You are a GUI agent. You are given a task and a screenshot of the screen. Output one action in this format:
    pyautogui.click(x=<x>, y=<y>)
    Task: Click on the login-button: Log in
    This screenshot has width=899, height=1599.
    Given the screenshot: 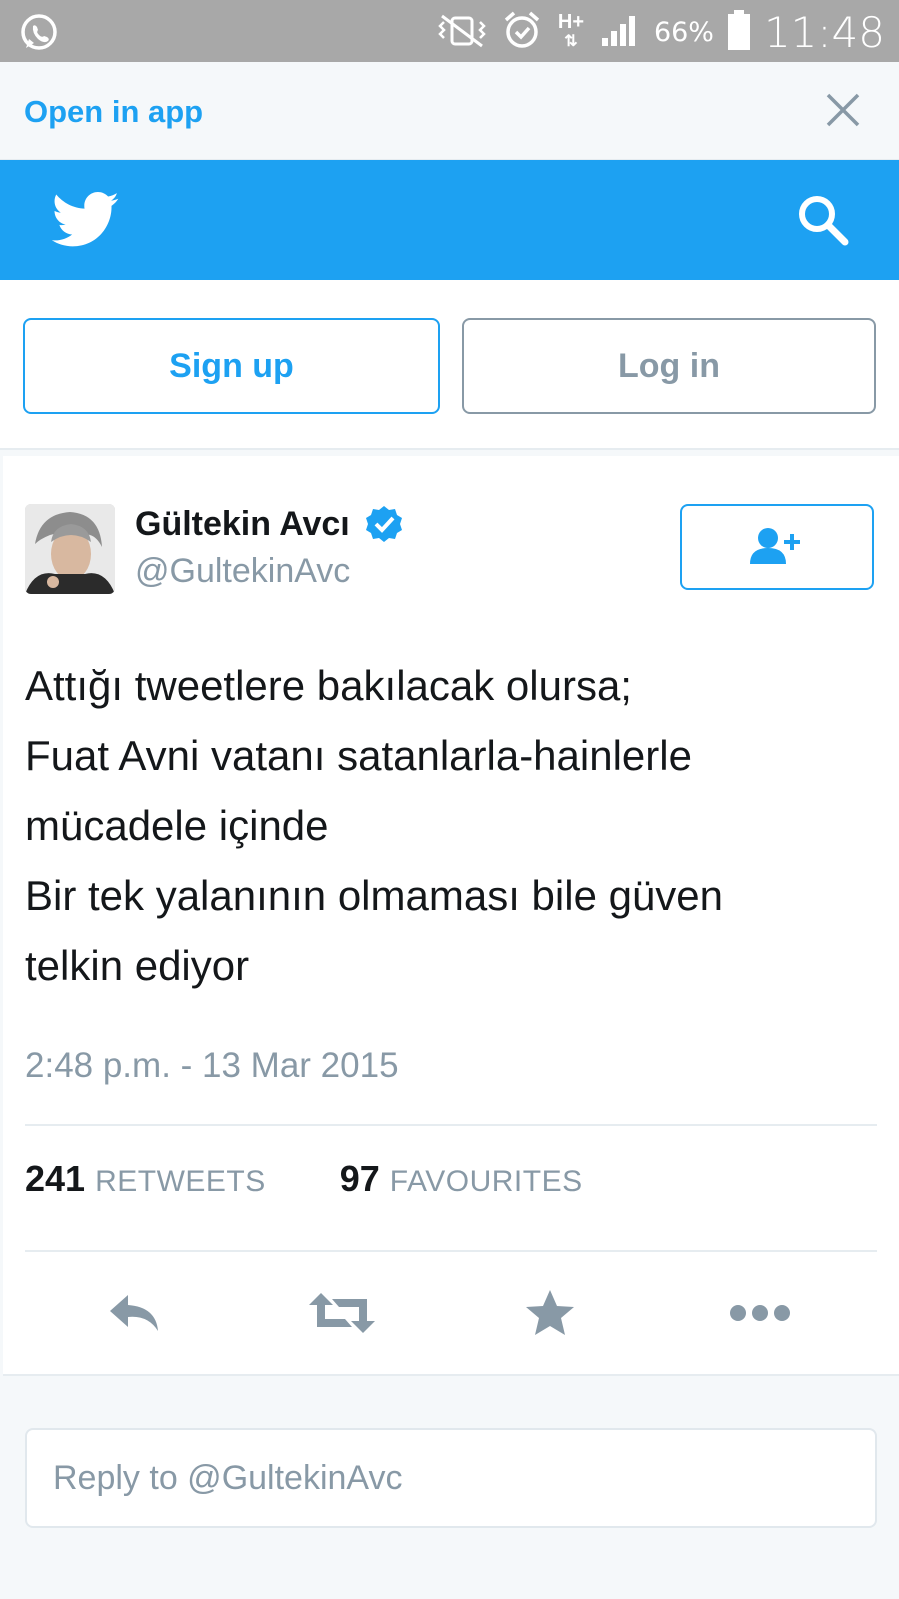 What is the action you would take?
    pyautogui.click(x=669, y=366)
    